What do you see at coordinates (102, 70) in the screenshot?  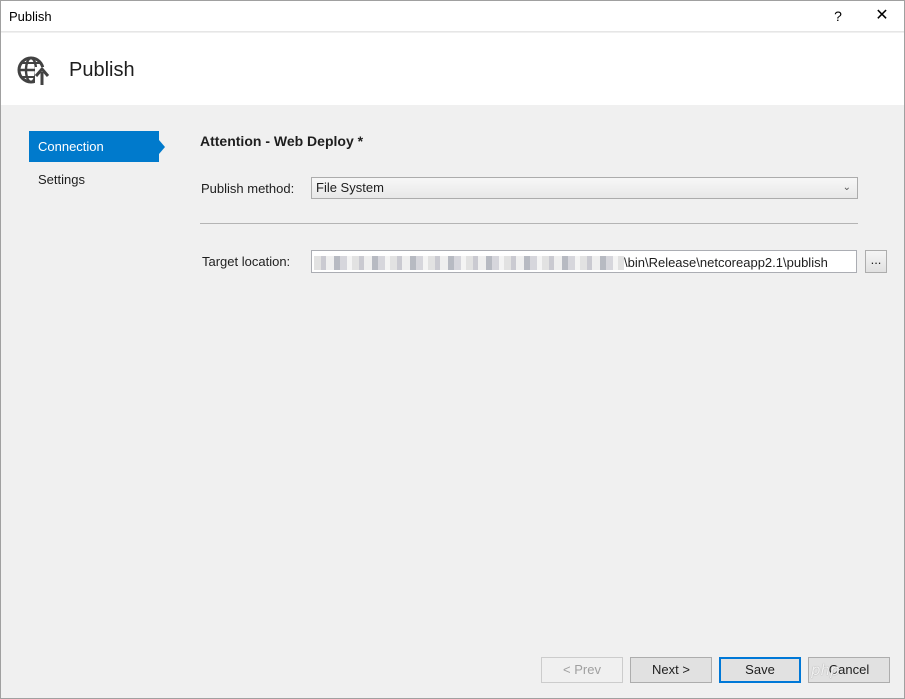 I see `header-title: Publish` at bounding box center [102, 70].